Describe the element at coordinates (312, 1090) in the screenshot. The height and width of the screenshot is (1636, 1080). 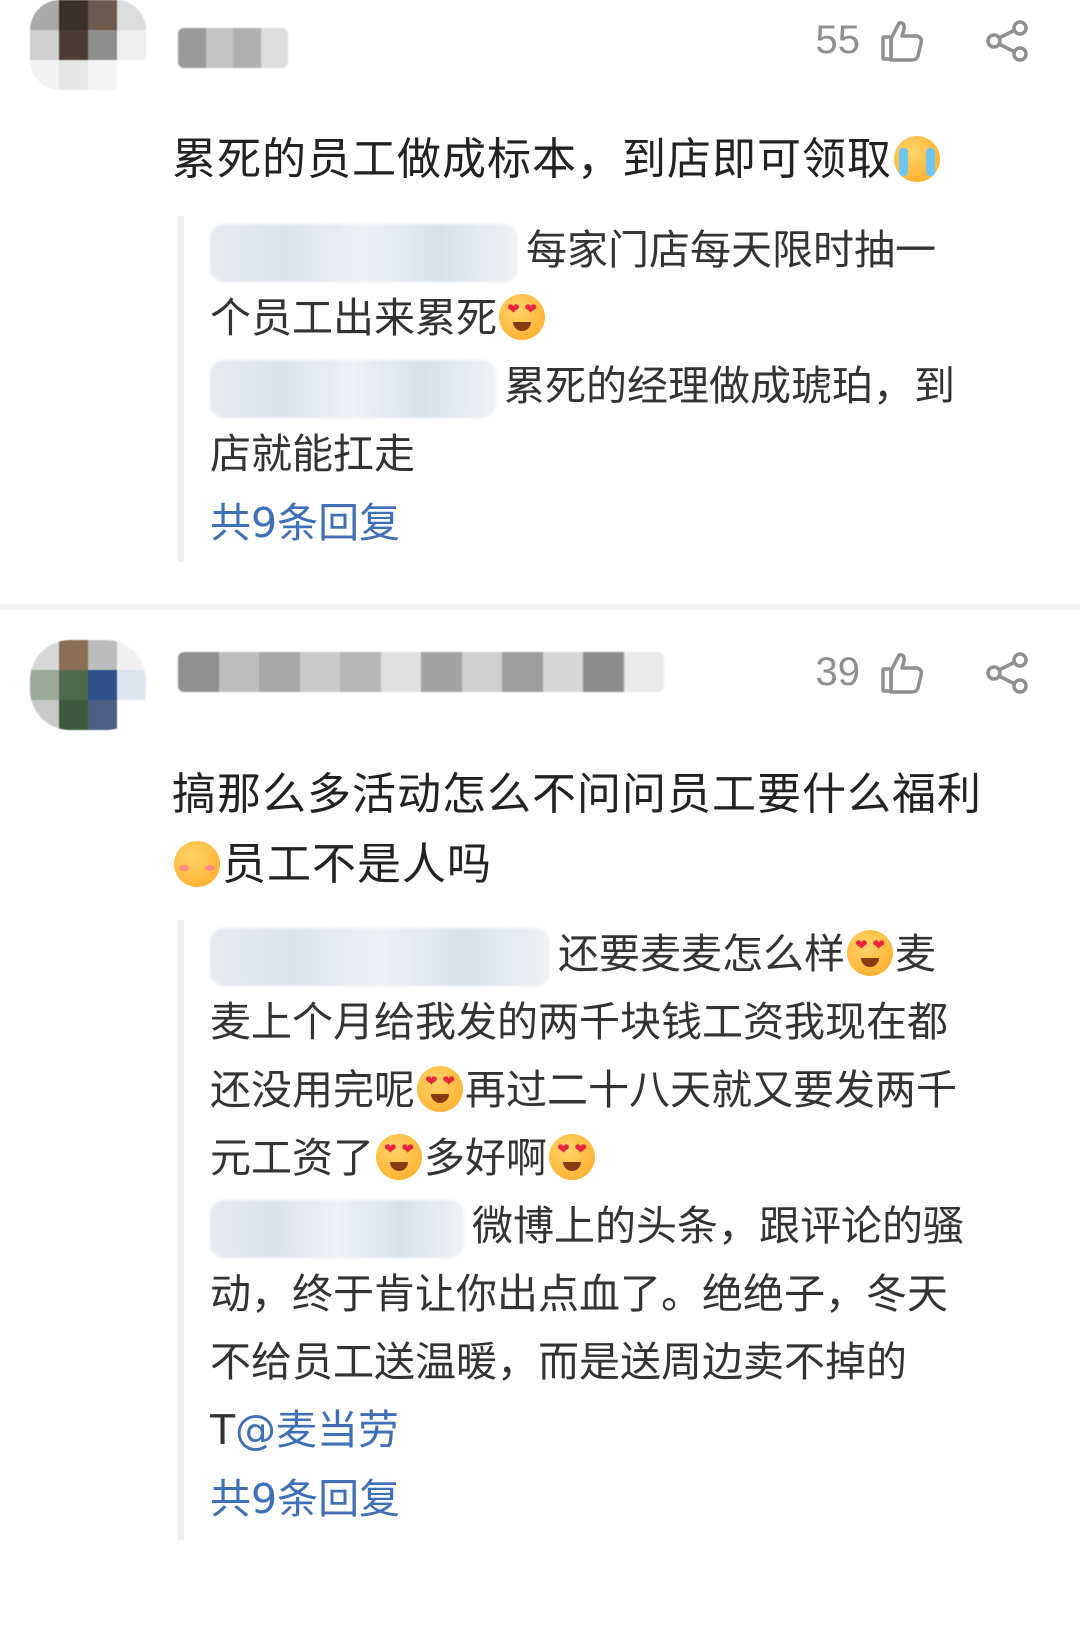
I see `reply-text: 还没用完呢` at that location.